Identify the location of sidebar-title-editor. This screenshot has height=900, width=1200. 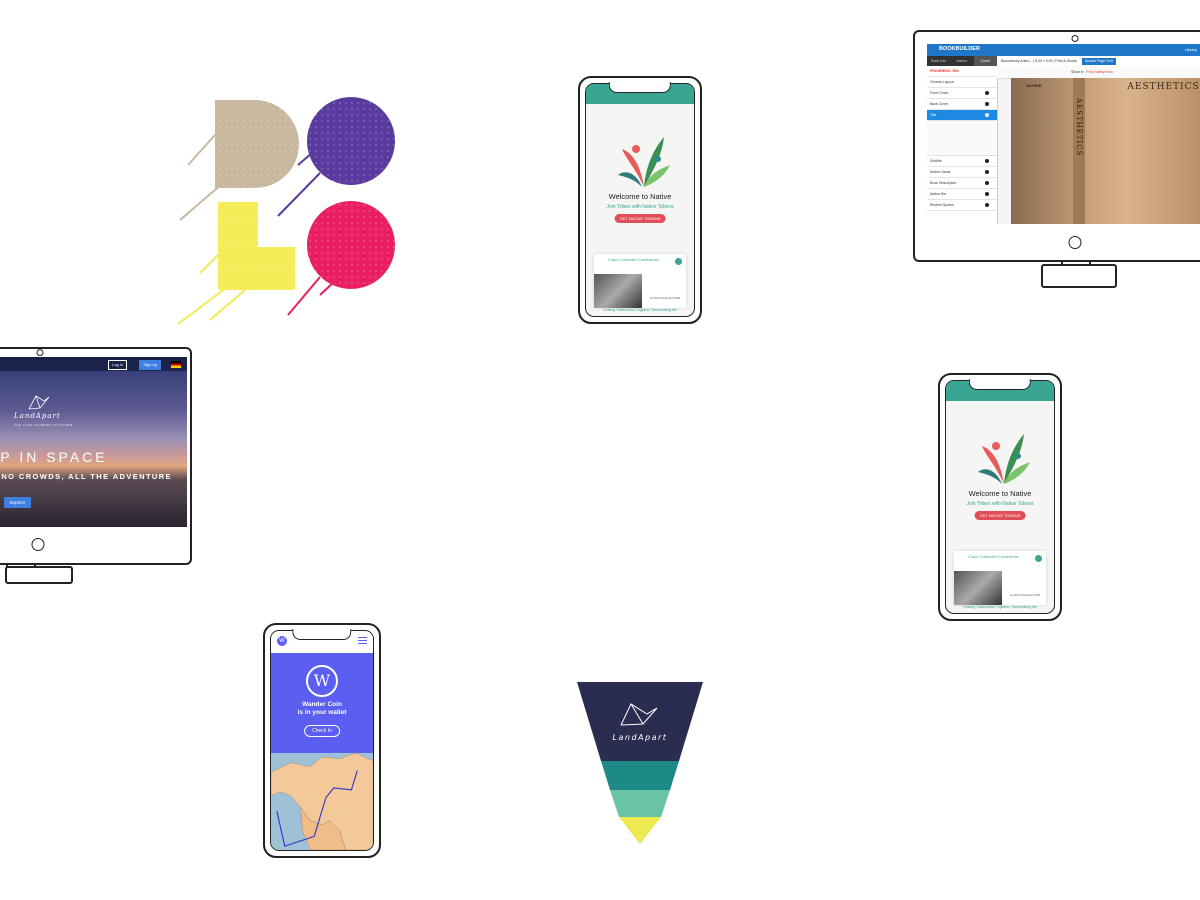
(962, 138).